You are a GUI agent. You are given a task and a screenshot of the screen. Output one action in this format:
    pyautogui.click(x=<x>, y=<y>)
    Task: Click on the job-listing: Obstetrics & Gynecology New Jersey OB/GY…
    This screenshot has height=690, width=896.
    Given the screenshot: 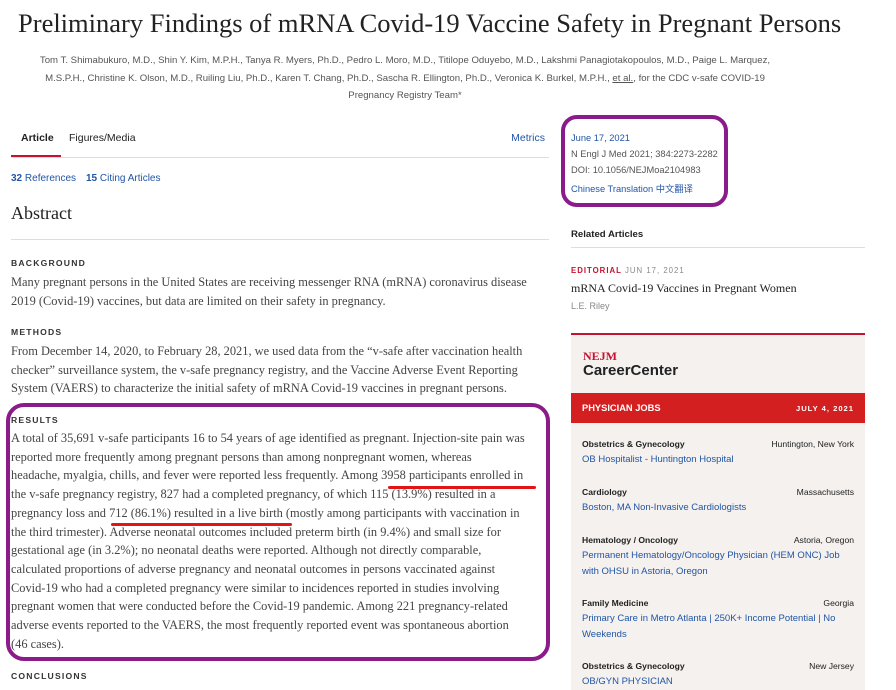 What is the action you would take?
    pyautogui.click(x=718, y=675)
    